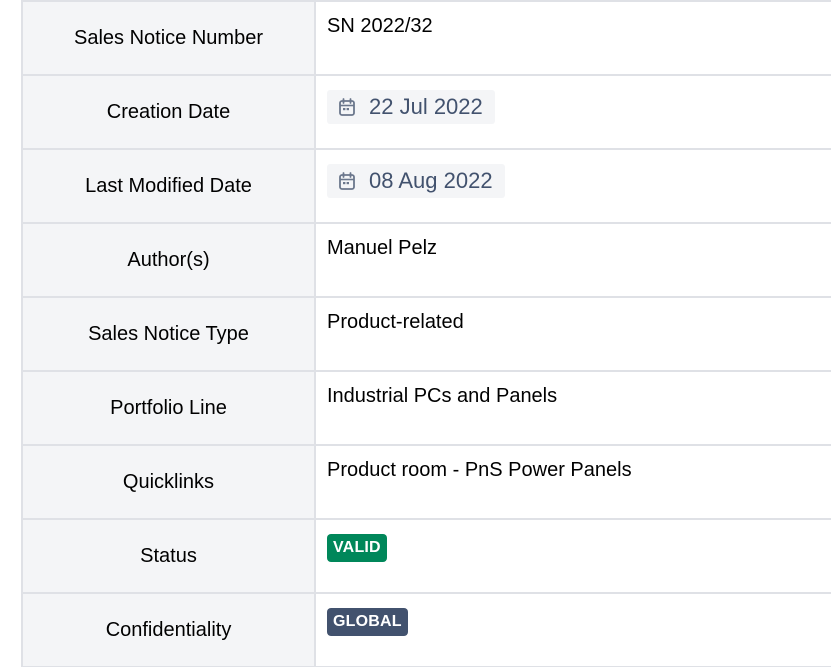 This screenshot has width=831, height=667. Describe the element at coordinates (168, 112) in the screenshot. I see `creation-date-label: Creation Date` at that location.